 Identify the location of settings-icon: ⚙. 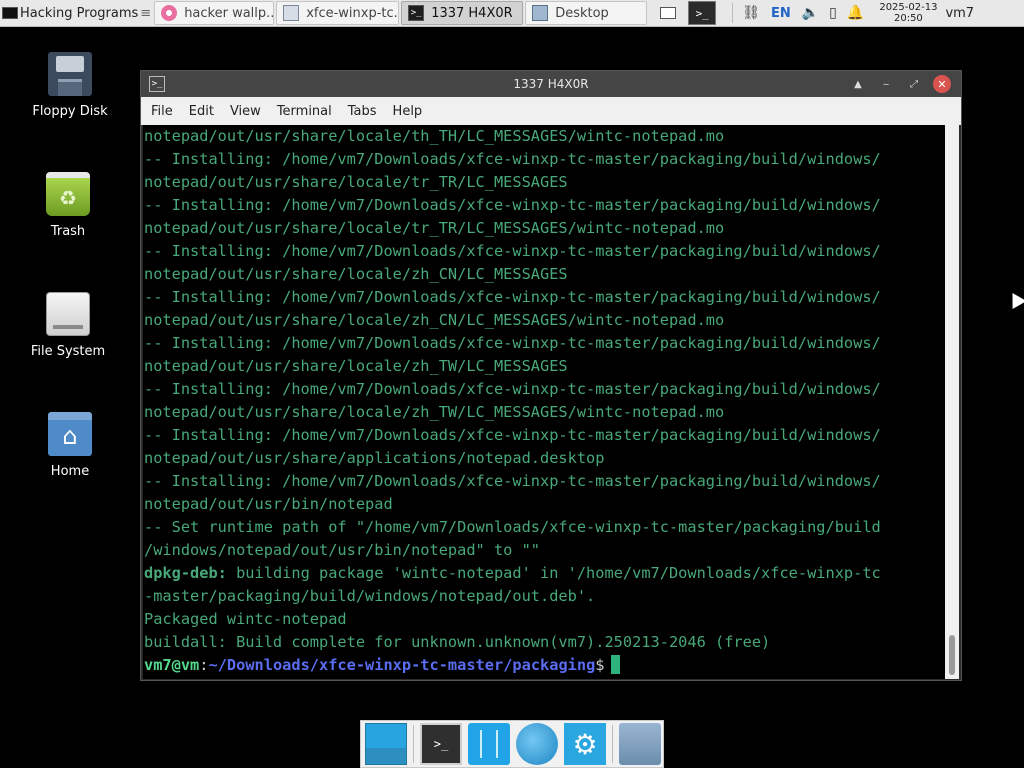
(585, 744).